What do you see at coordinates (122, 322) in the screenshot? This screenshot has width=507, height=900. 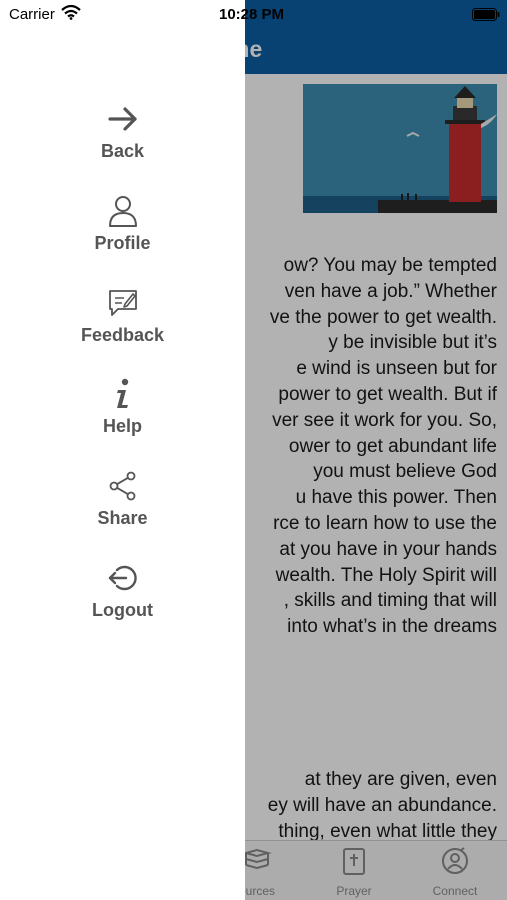 I see `menu-item-feedback: Feedback` at bounding box center [122, 322].